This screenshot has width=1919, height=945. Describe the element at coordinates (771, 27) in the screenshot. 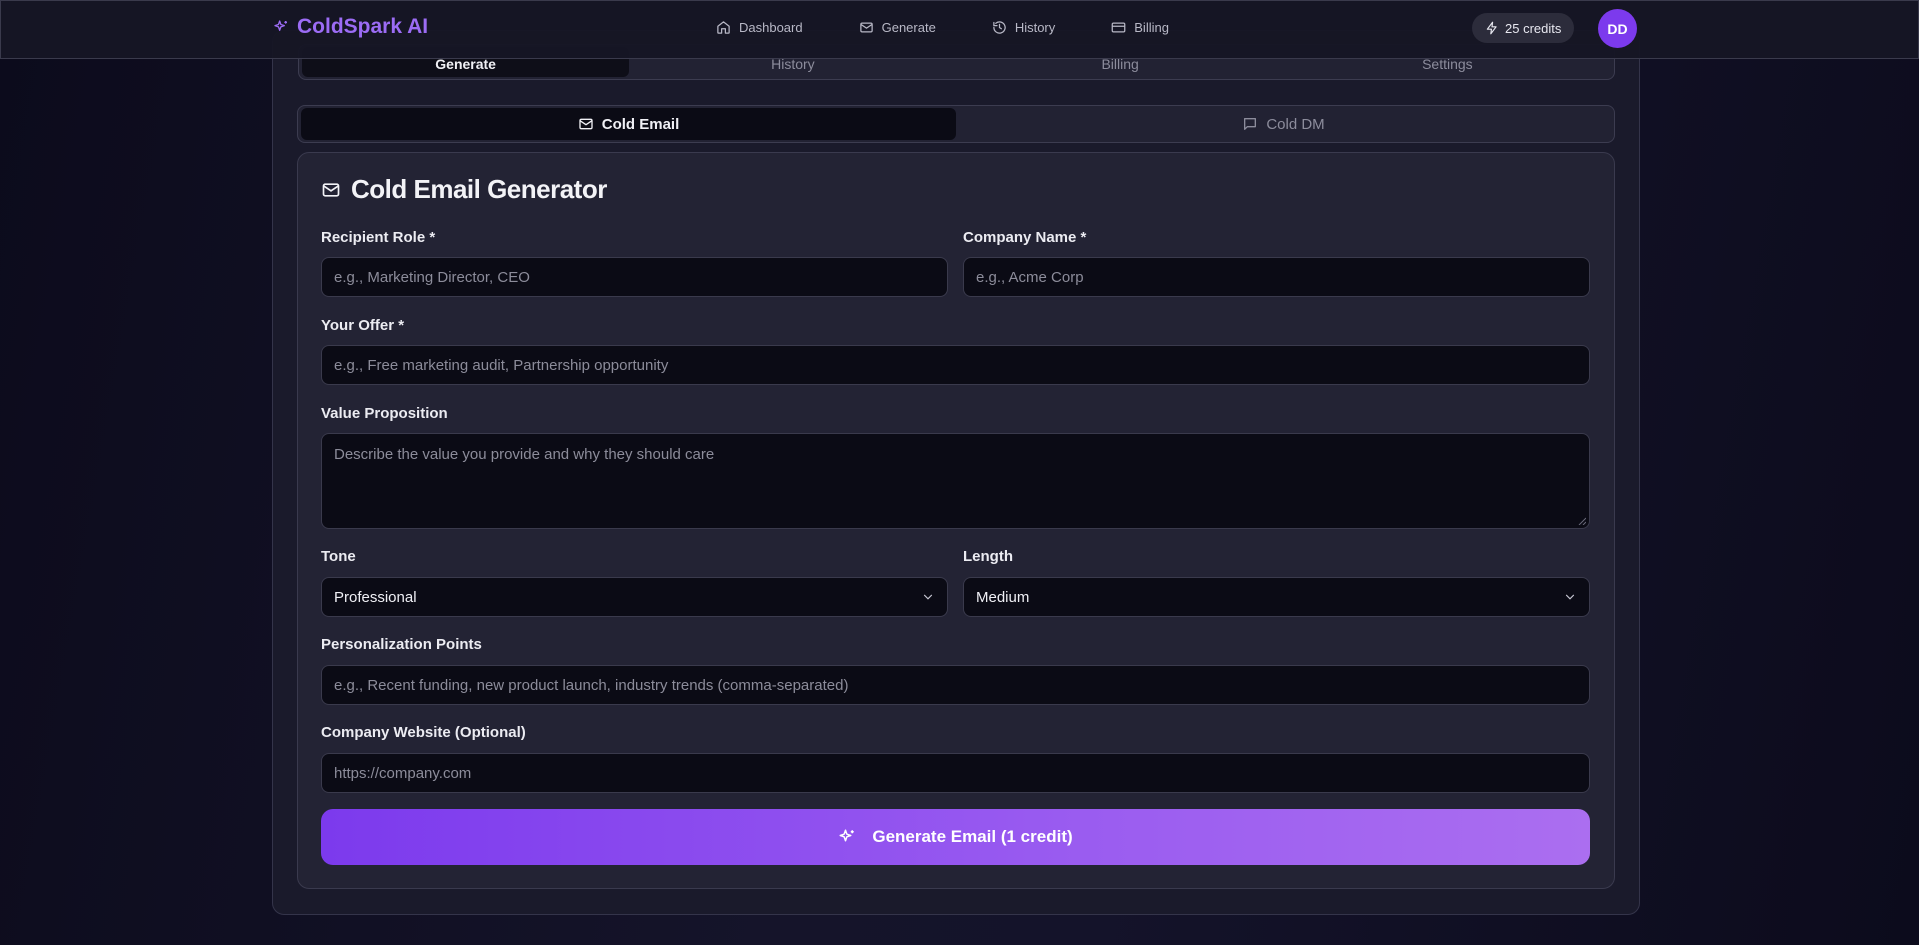

I see `nav-dashboard-label: Dashboard` at that location.